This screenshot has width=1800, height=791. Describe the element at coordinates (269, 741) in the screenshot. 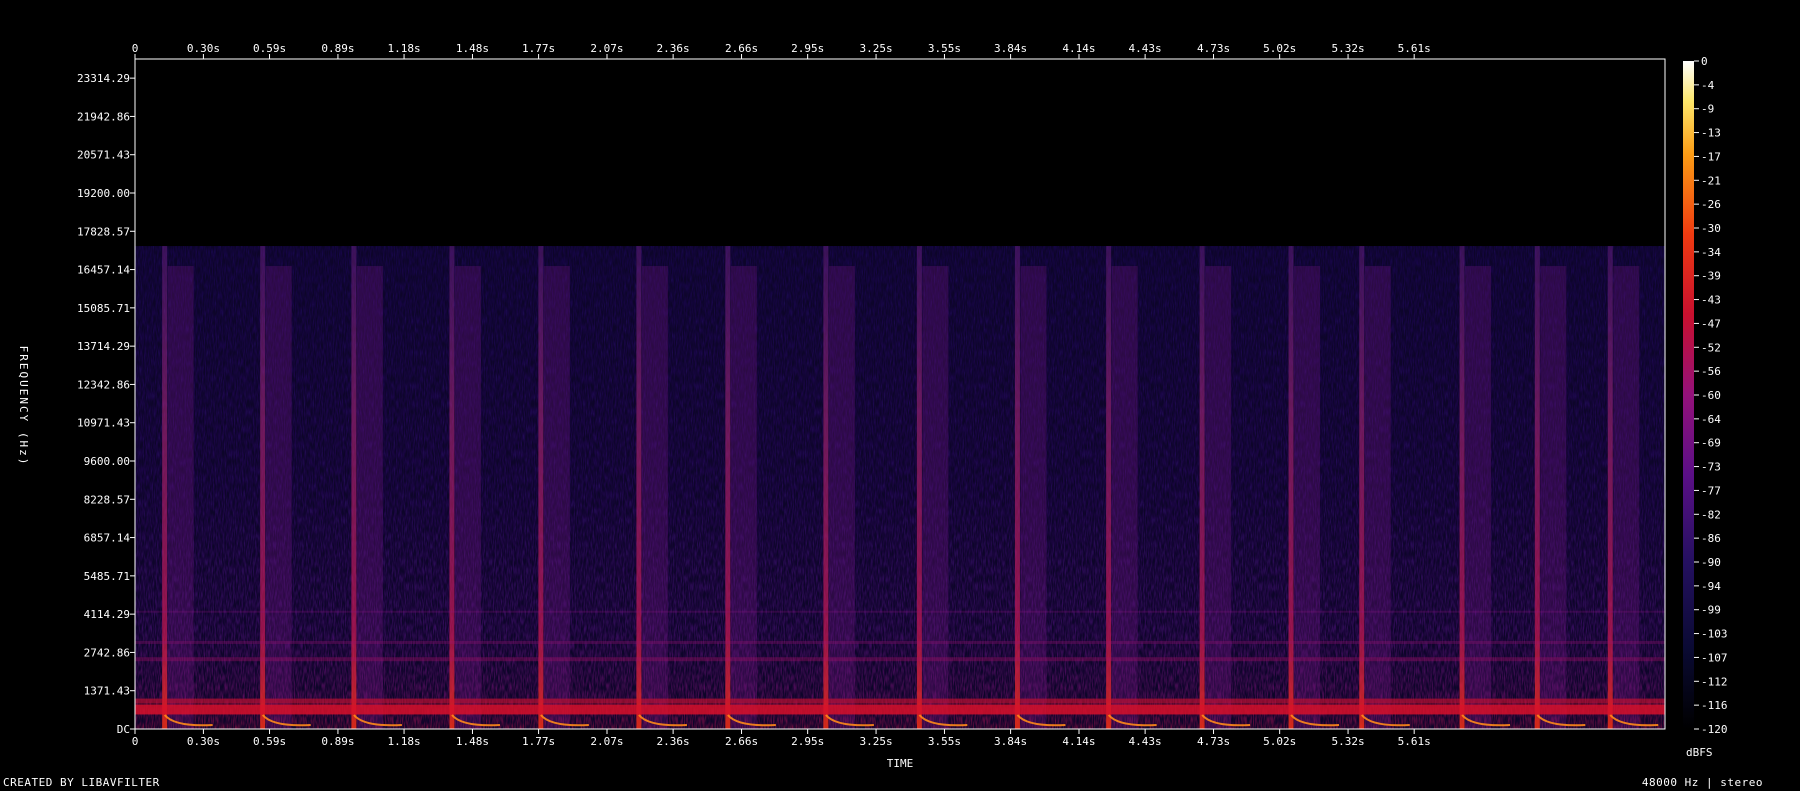

I see `x-tick-label: 0.59s` at that location.